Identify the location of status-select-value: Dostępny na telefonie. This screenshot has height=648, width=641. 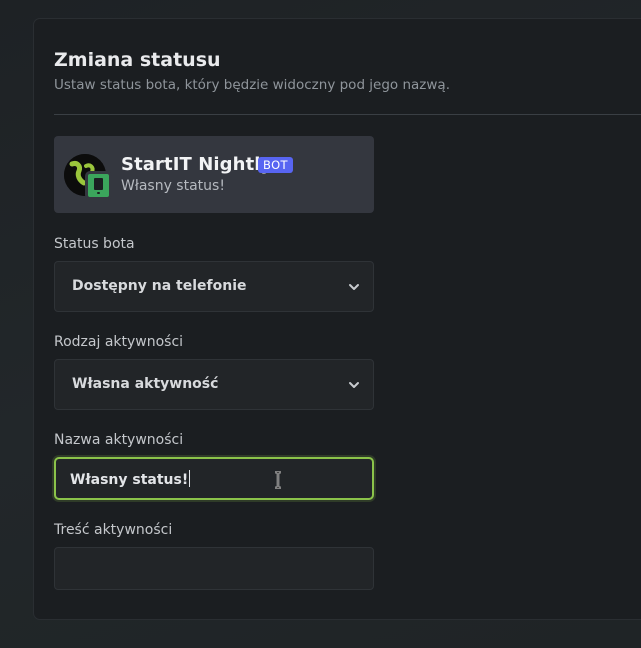
(159, 286).